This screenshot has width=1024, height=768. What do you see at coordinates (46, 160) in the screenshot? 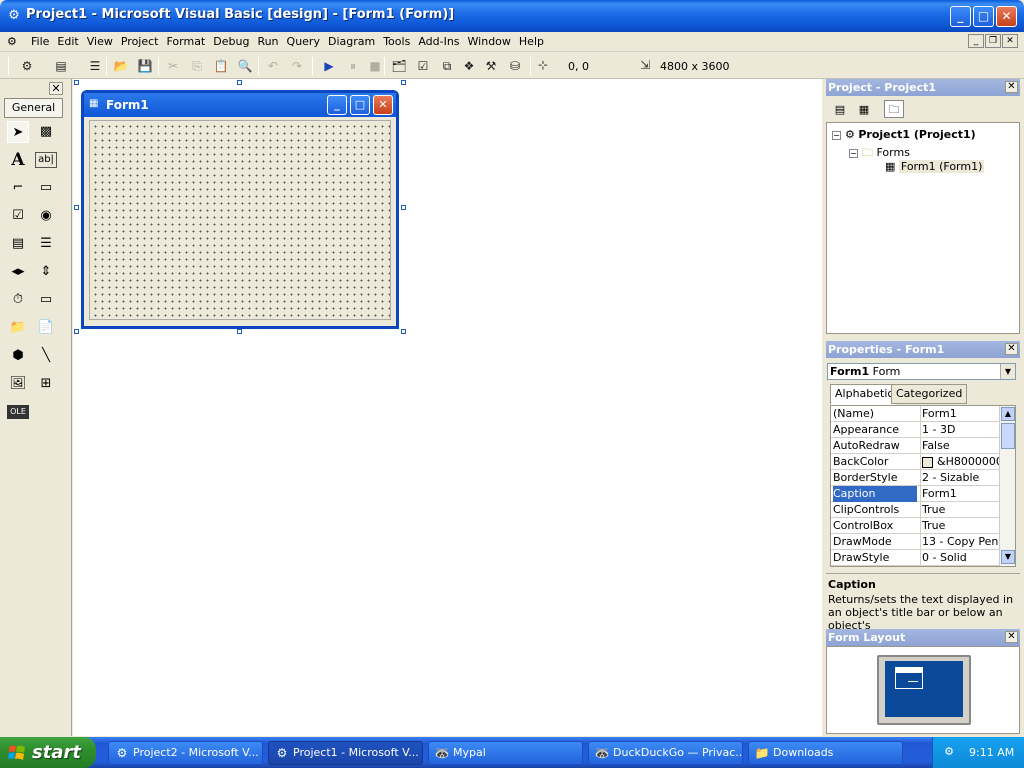
I see `textbox-icon: ab|` at bounding box center [46, 160].